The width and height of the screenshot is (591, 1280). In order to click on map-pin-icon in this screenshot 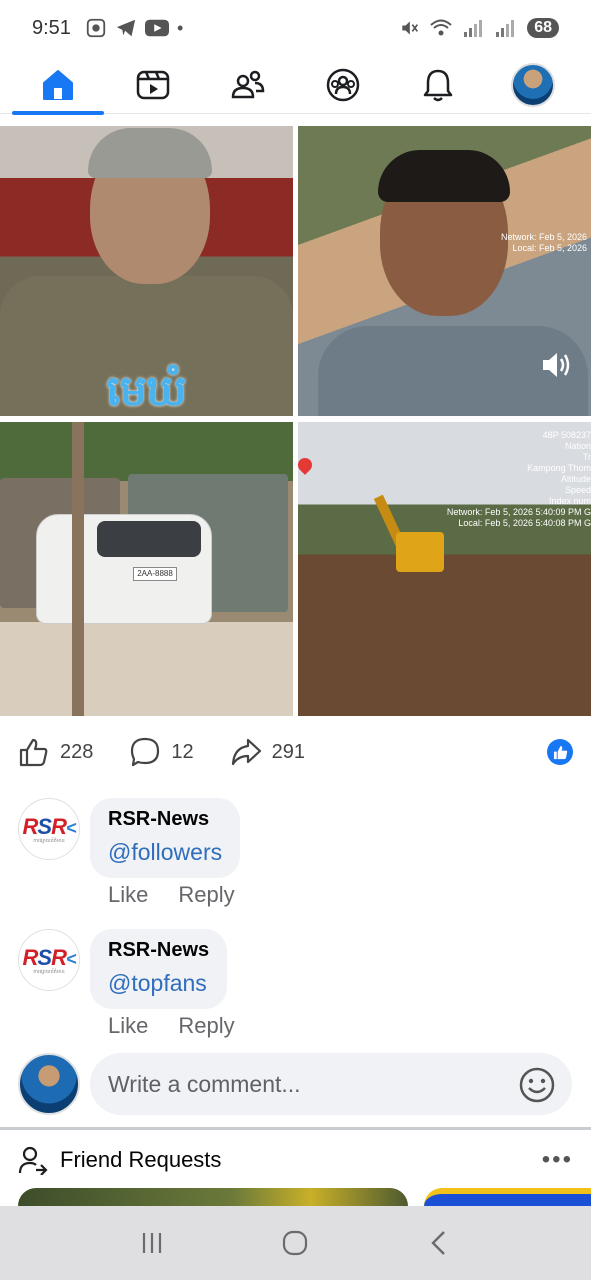, I will do `click(306, 465)`.